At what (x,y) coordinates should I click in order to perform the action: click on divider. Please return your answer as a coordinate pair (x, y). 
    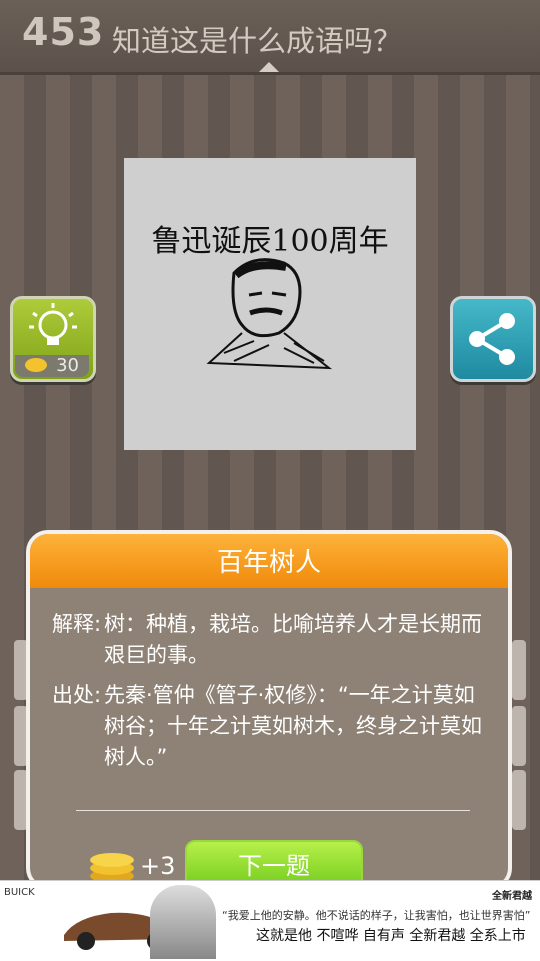
    Looking at the image, I should click on (273, 810).